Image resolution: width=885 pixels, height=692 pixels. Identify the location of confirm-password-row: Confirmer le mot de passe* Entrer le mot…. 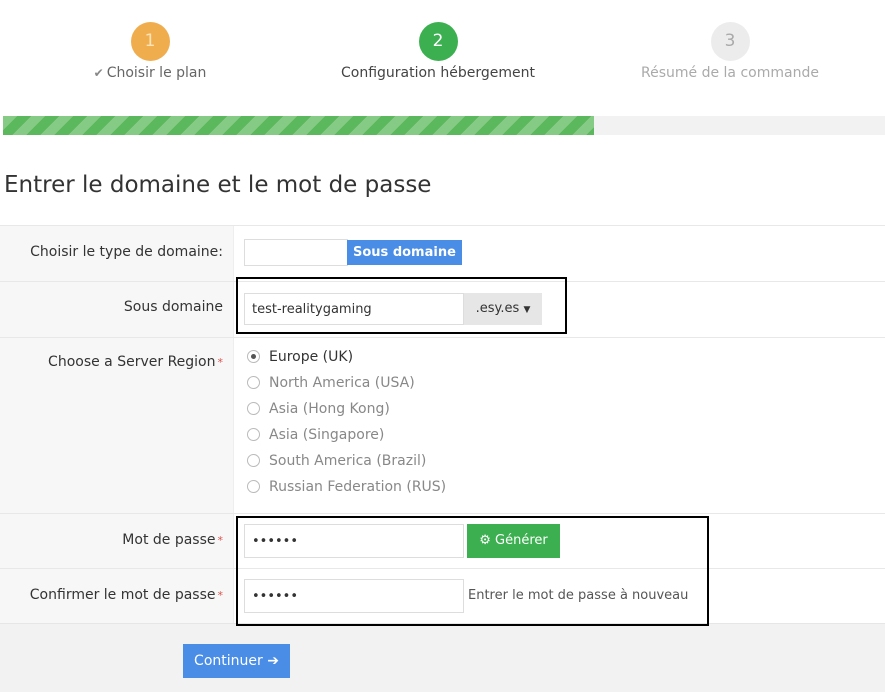
(442, 596).